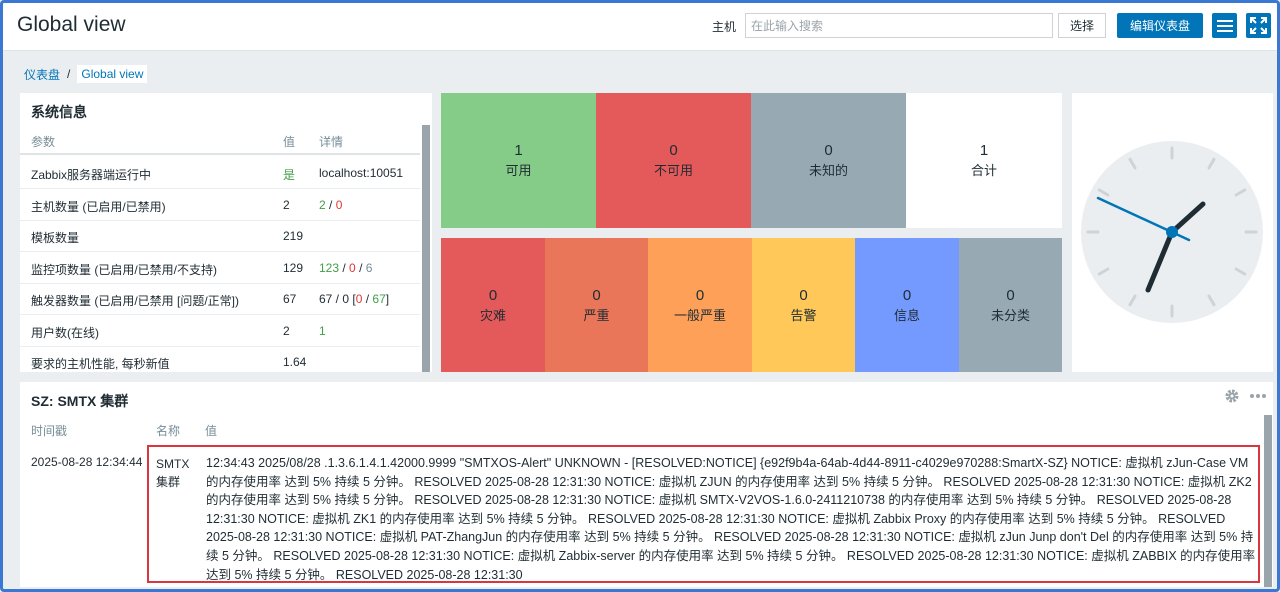  I want to click on table-row: 主机数量 (已启用/已禁用) 2 2 / 0, so click(220, 205).